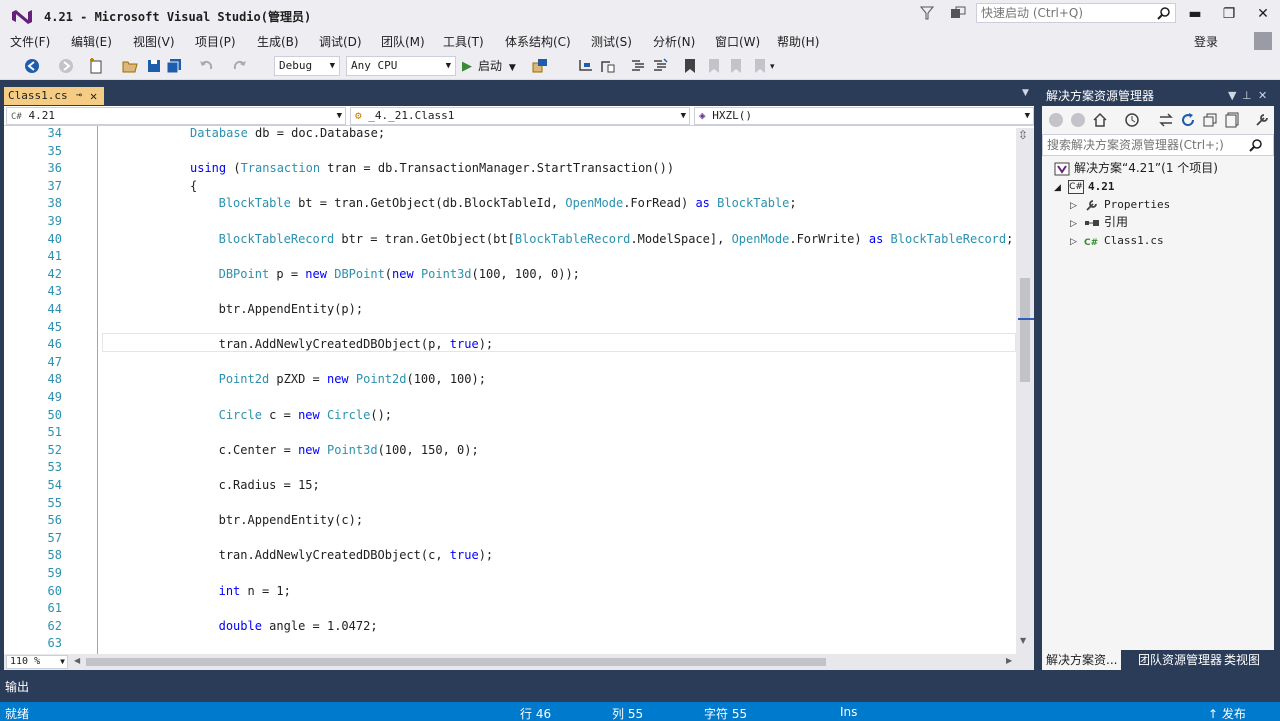 This screenshot has width=1280, height=721. I want to click on back-icon, so click(1056, 120).